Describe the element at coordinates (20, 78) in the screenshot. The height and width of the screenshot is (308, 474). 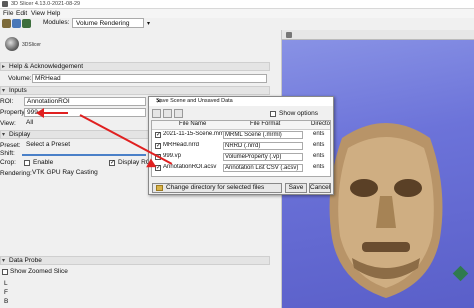
I see `volume-label: Volume:` at that location.